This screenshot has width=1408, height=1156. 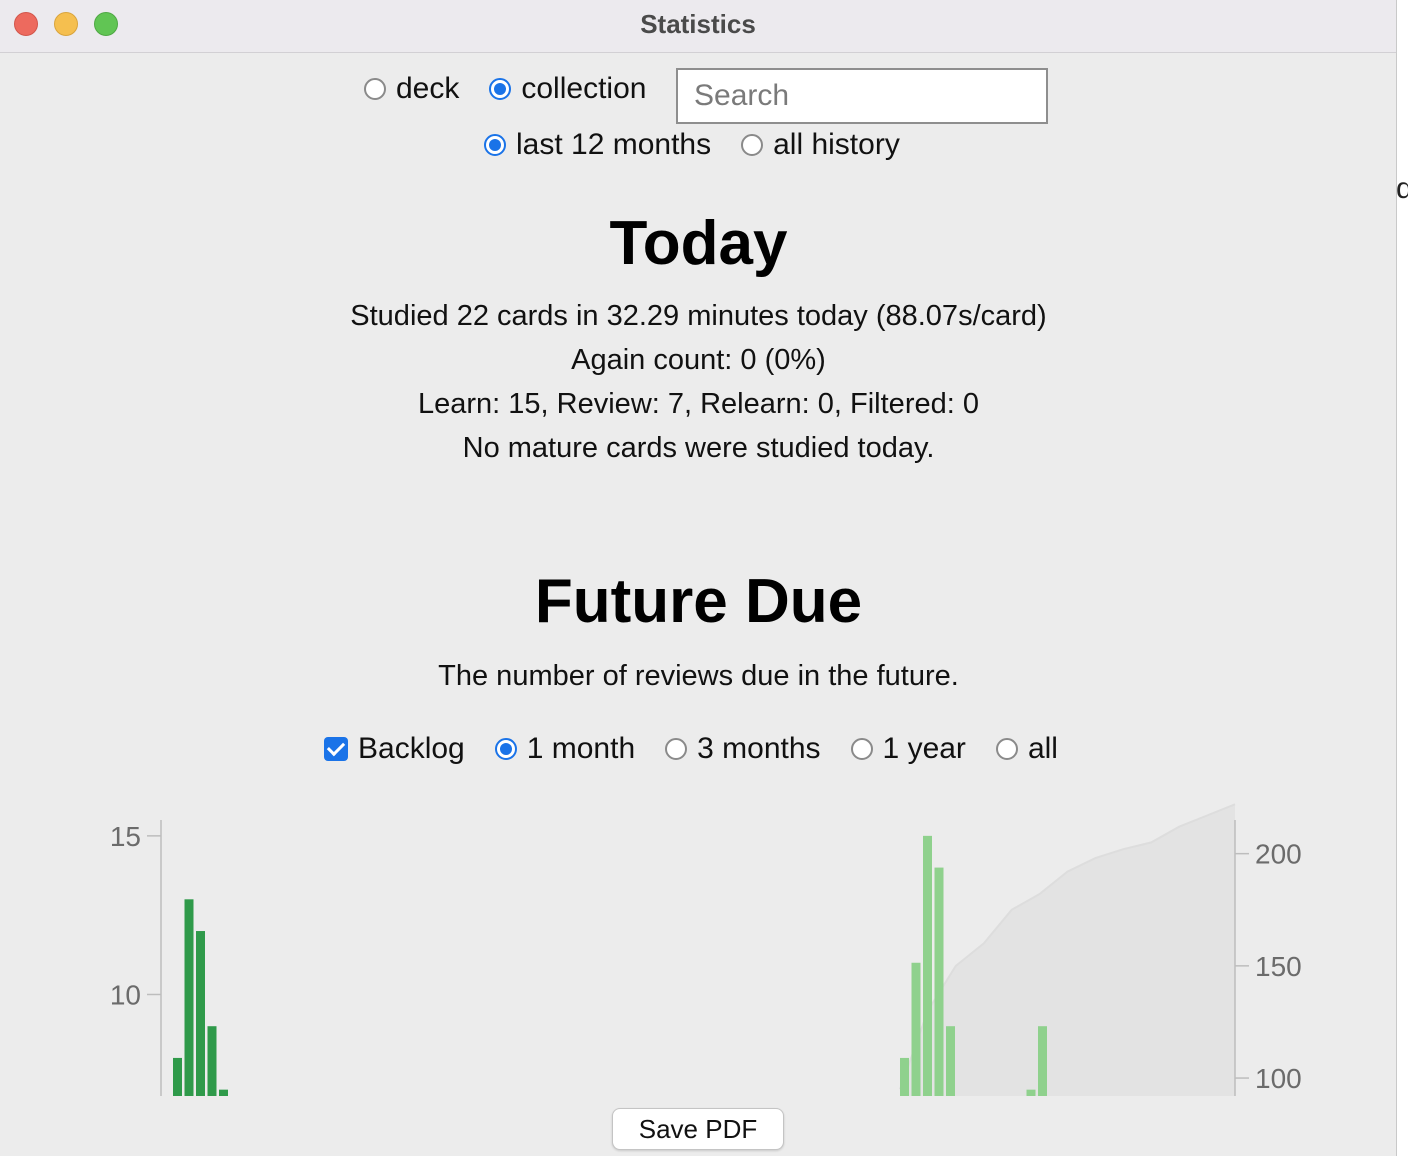 I want to click on period-3-months-radio, so click(x=676, y=749).